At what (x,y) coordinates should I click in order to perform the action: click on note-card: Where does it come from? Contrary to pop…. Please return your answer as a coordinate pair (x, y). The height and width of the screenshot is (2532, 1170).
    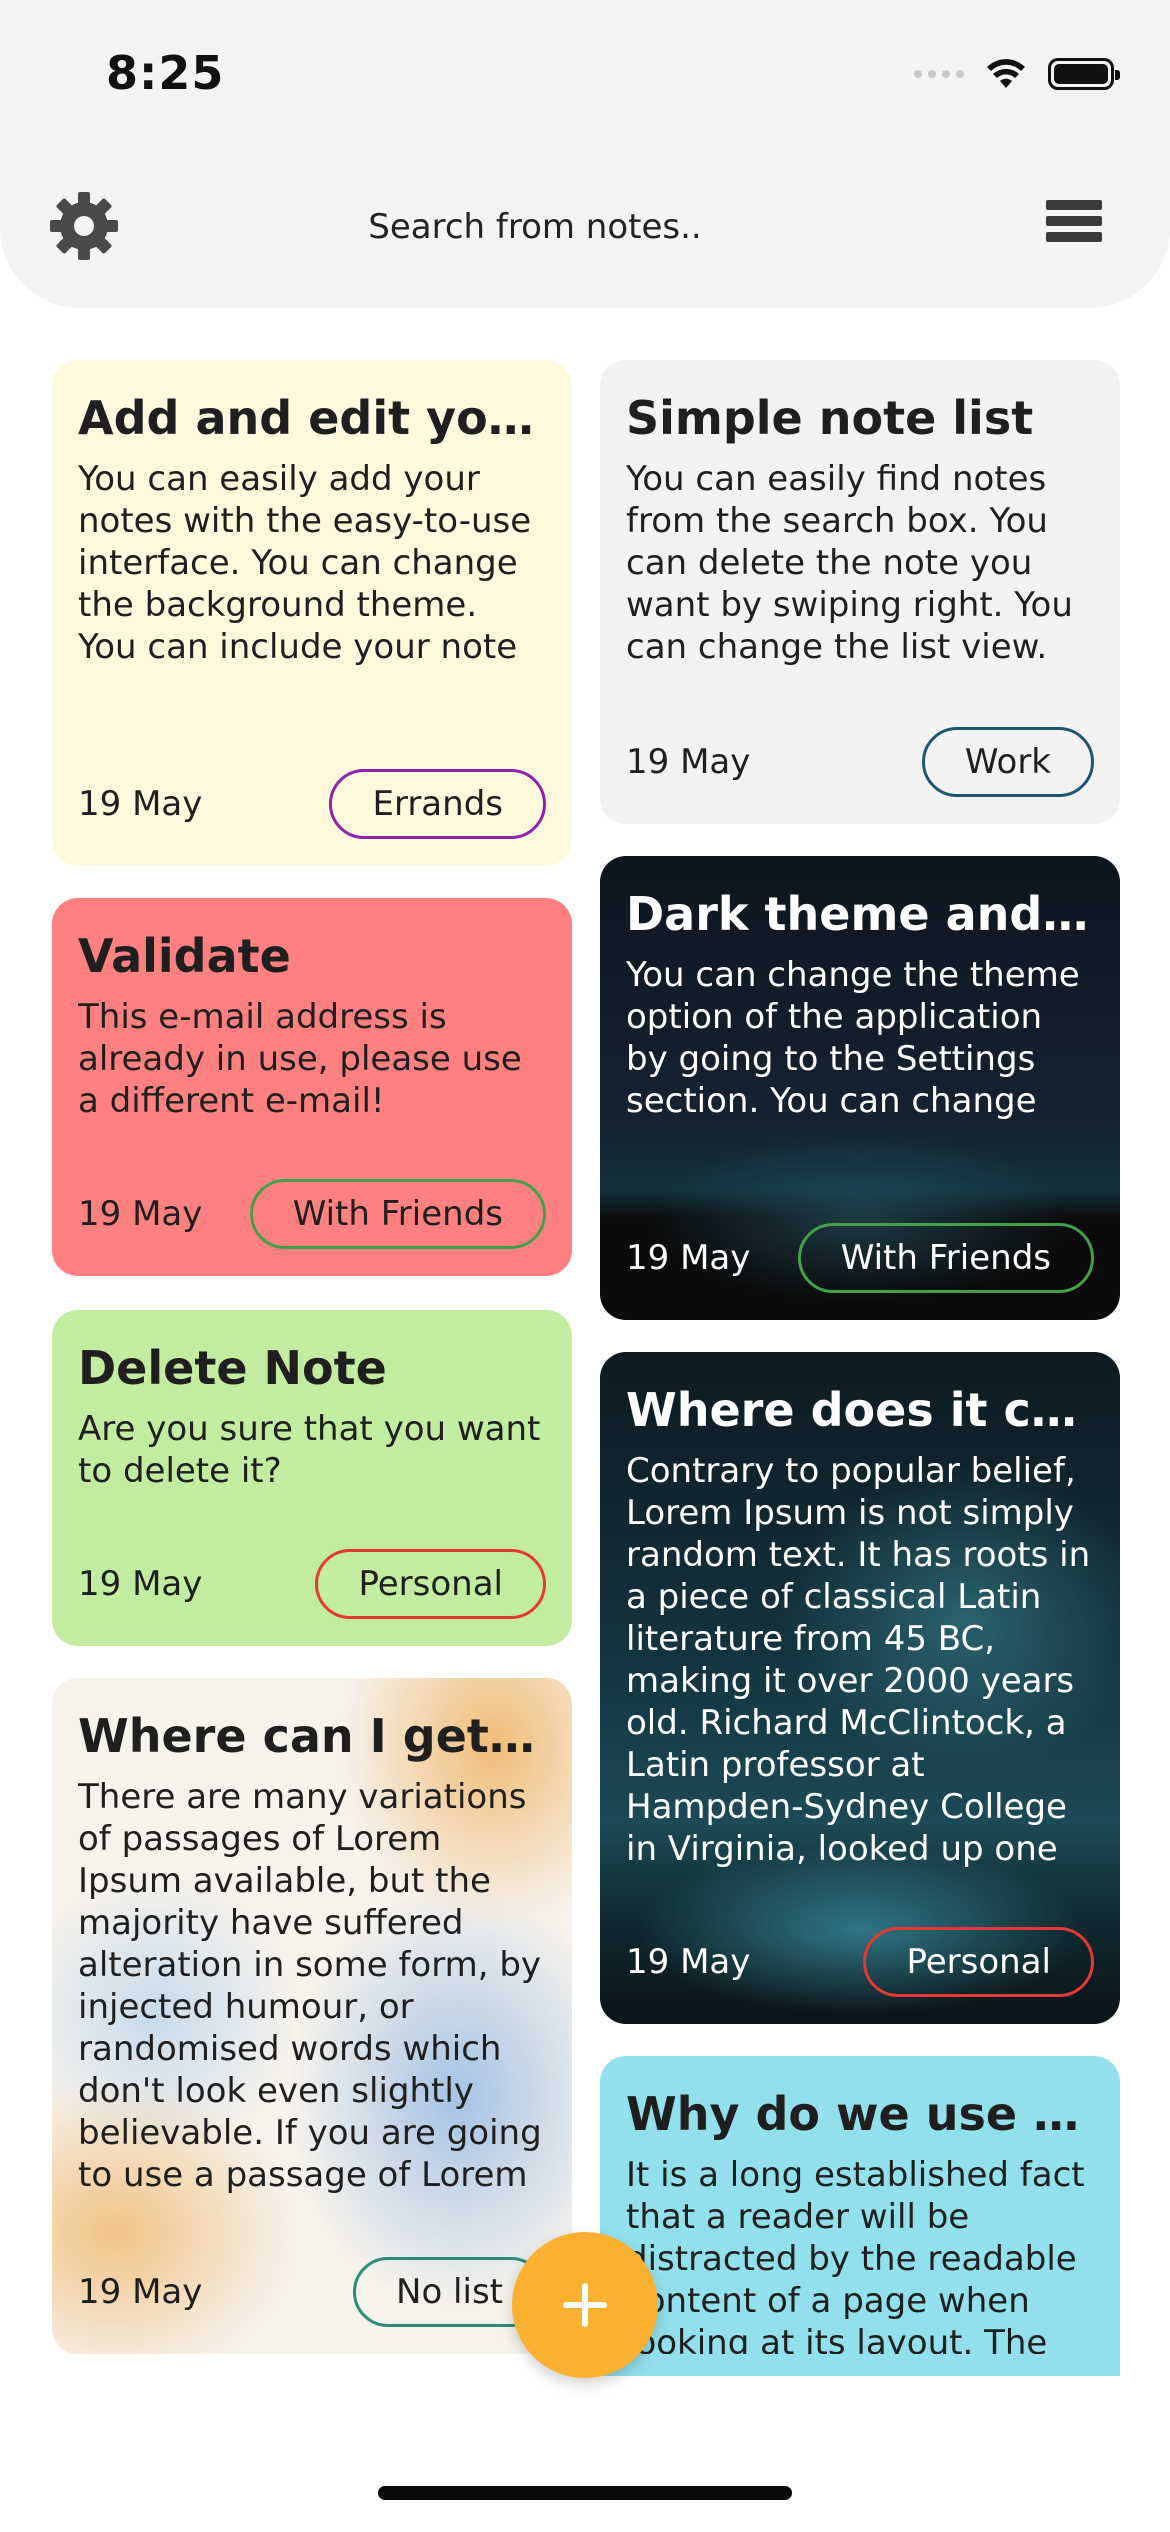
    Looking at the image, I should click on (860, 1688).